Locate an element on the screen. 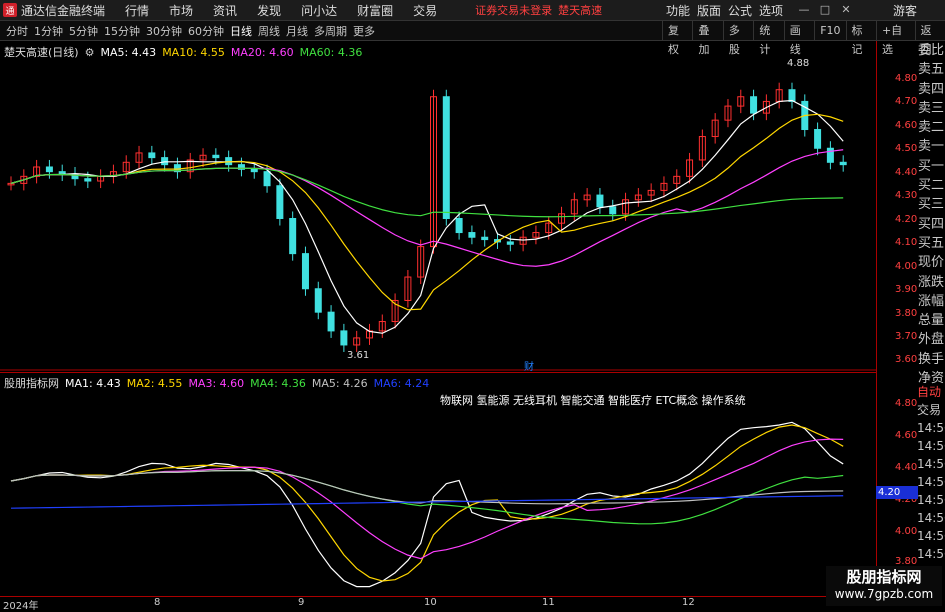  menu-quotes: 行情 is located at coordinates (137, 10).